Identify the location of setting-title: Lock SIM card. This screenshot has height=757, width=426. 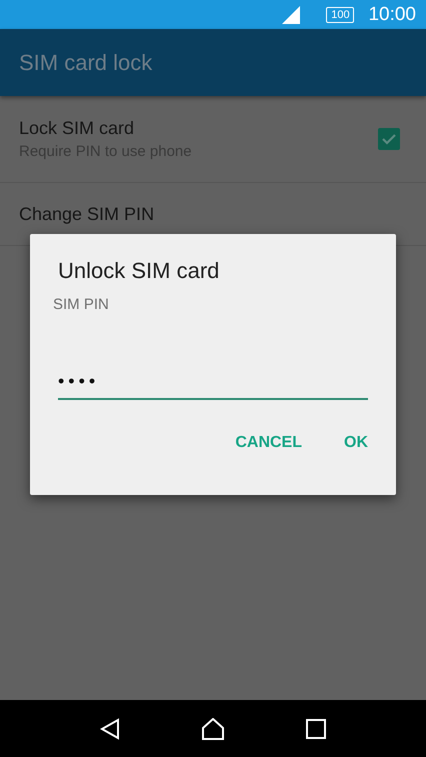
(77, 128).